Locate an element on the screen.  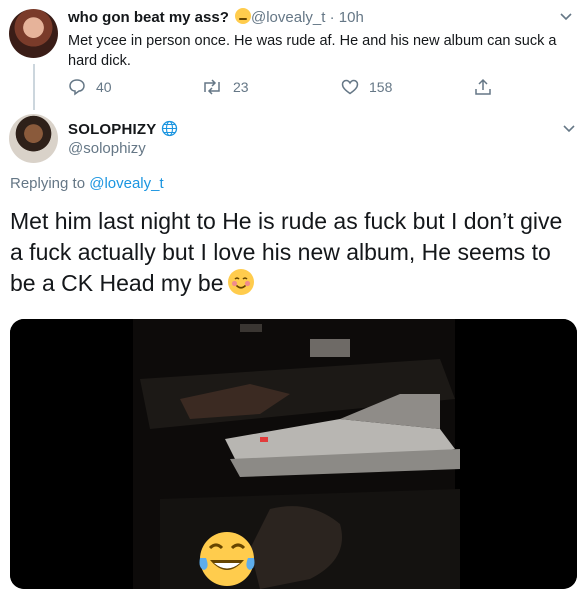
parent-display-name-text: who gon beat my ass? is located at coordinates (148, 17).